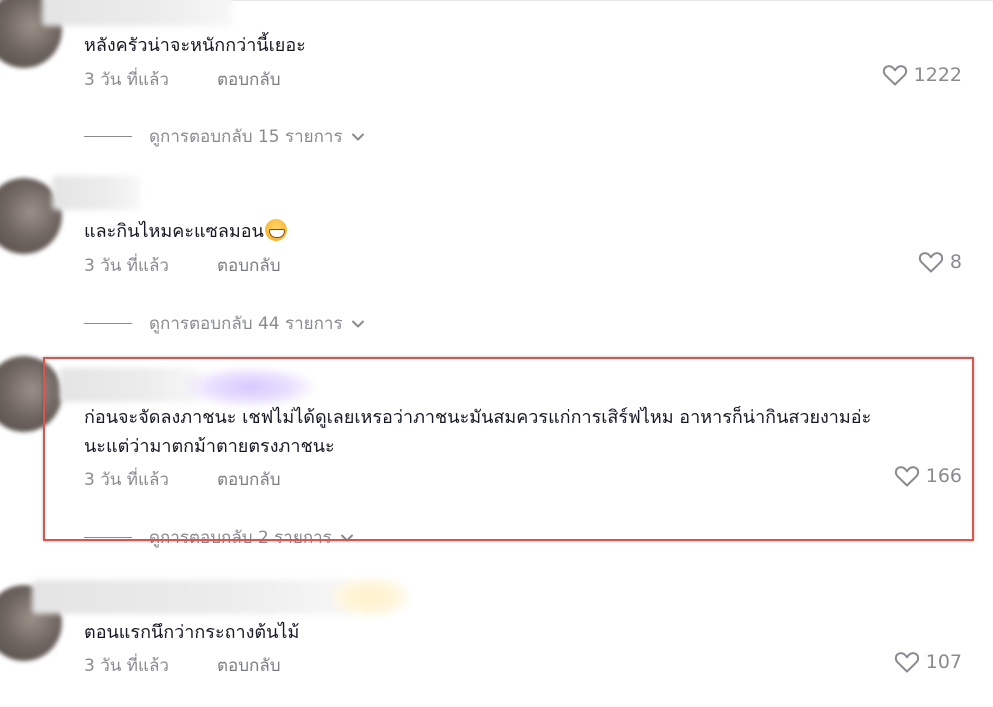  What do you see at coordinates (31, 394) in the screenshot?
I see `avatar` at bounding box center [31, 394].